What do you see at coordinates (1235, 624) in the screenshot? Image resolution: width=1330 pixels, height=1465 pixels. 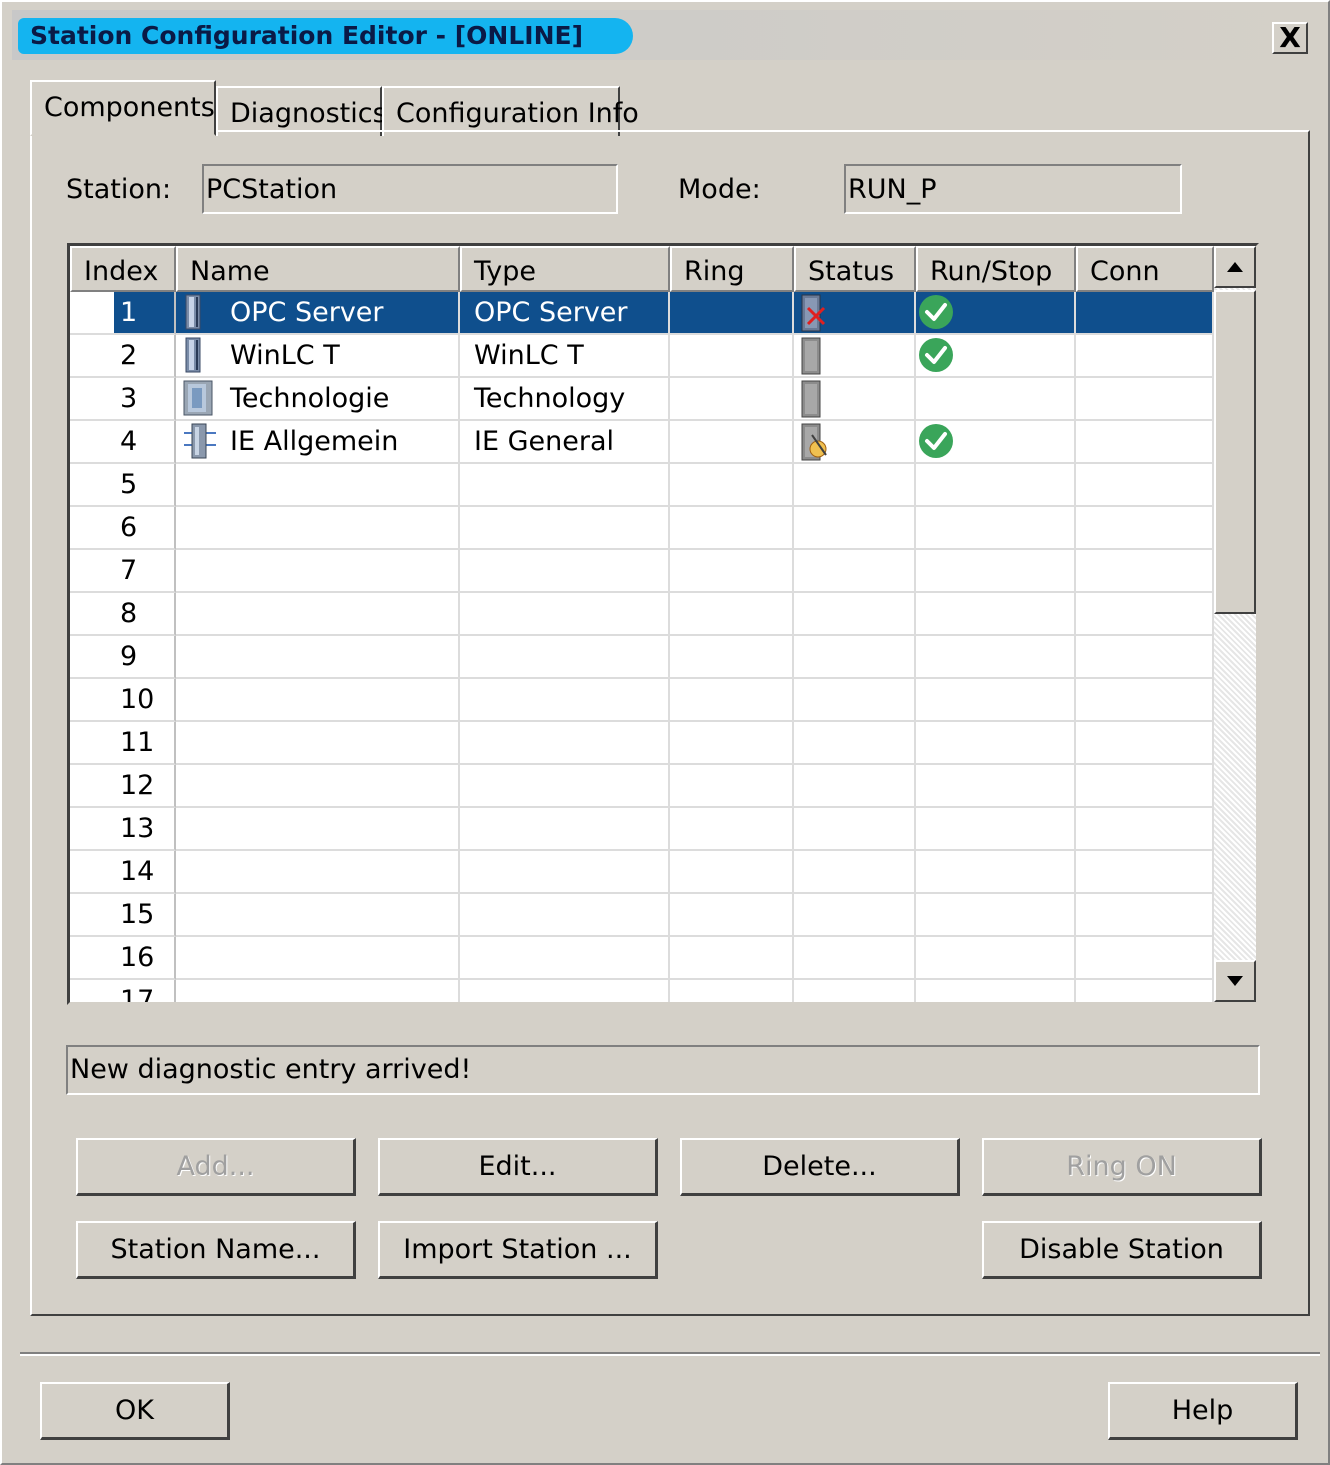 I see `vertical-scrollbar` at bounding box center [1235, 624].